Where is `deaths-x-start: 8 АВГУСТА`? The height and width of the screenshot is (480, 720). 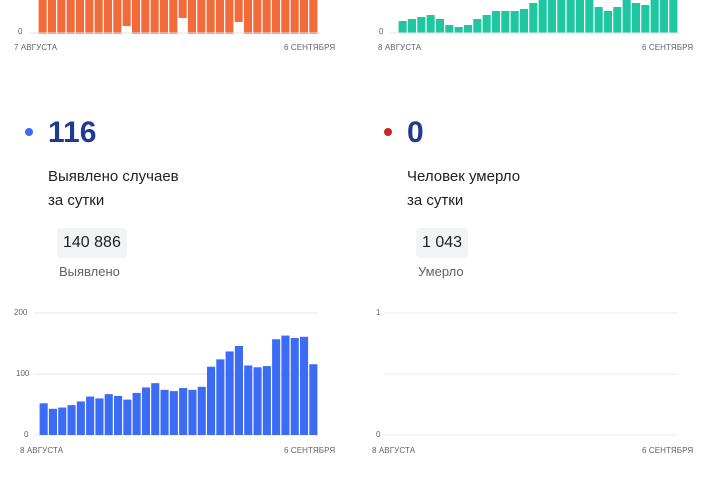 deaths-x-start: 8 АВГУСТА is located at coordinates (394, 450).